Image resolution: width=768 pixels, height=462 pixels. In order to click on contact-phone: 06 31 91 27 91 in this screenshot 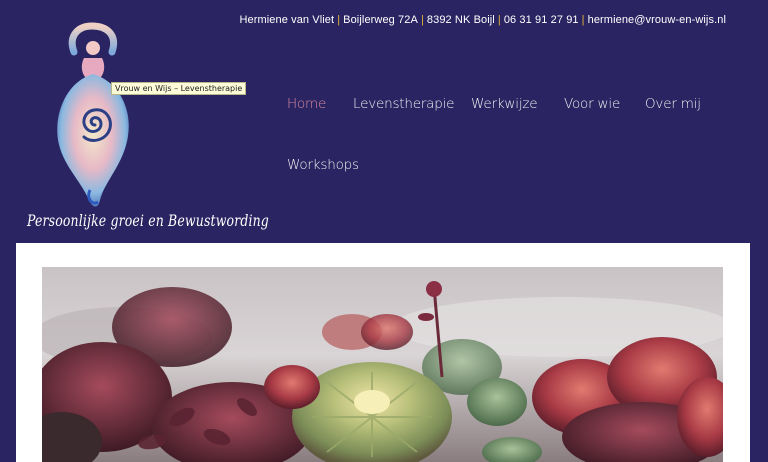, I will do `click(541, 20)`.